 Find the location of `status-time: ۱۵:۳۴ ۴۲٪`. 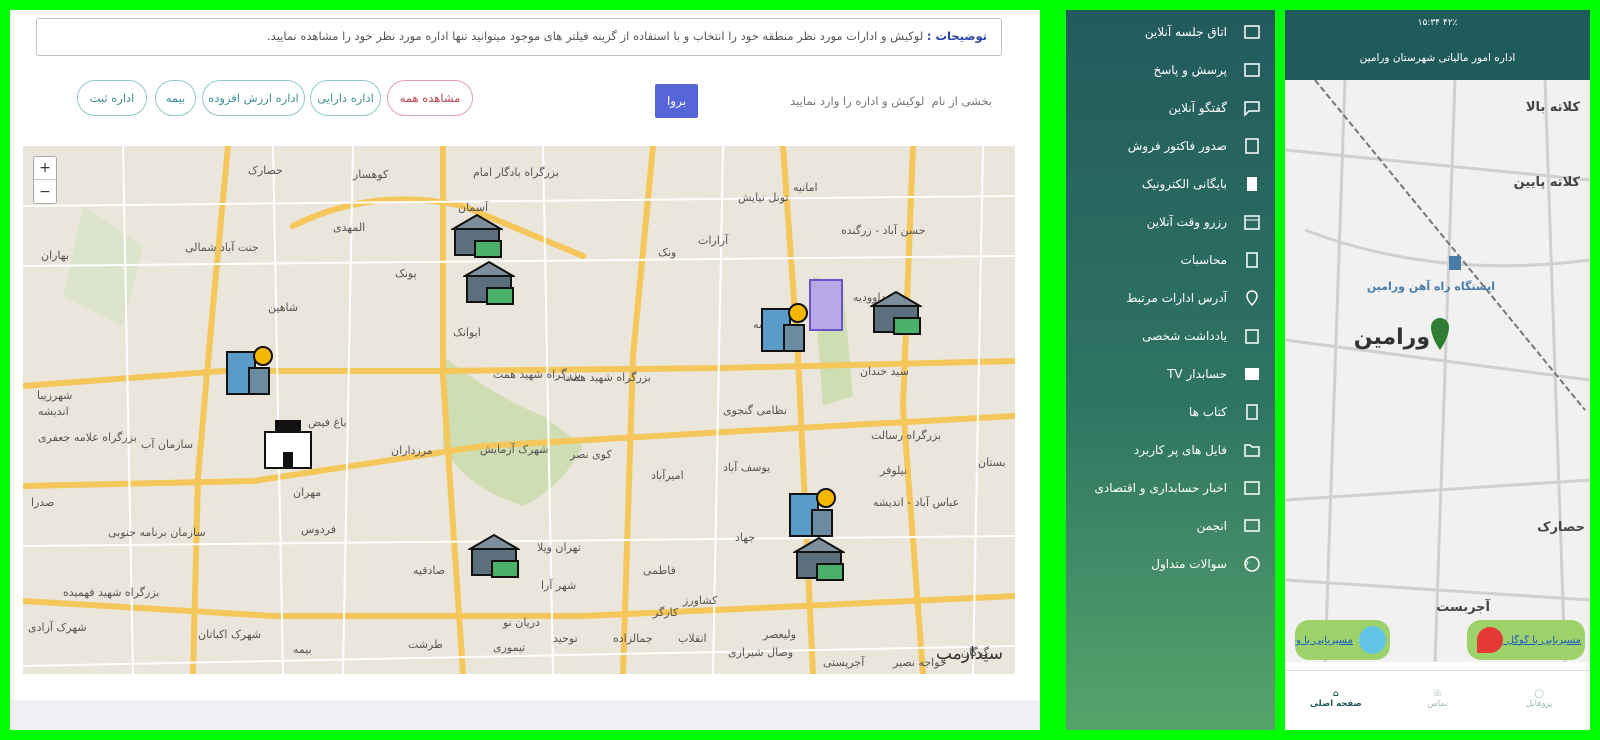

status-time: ۱۵:۳۴ ۴۲٪ is located at coordinates (1437, 22).